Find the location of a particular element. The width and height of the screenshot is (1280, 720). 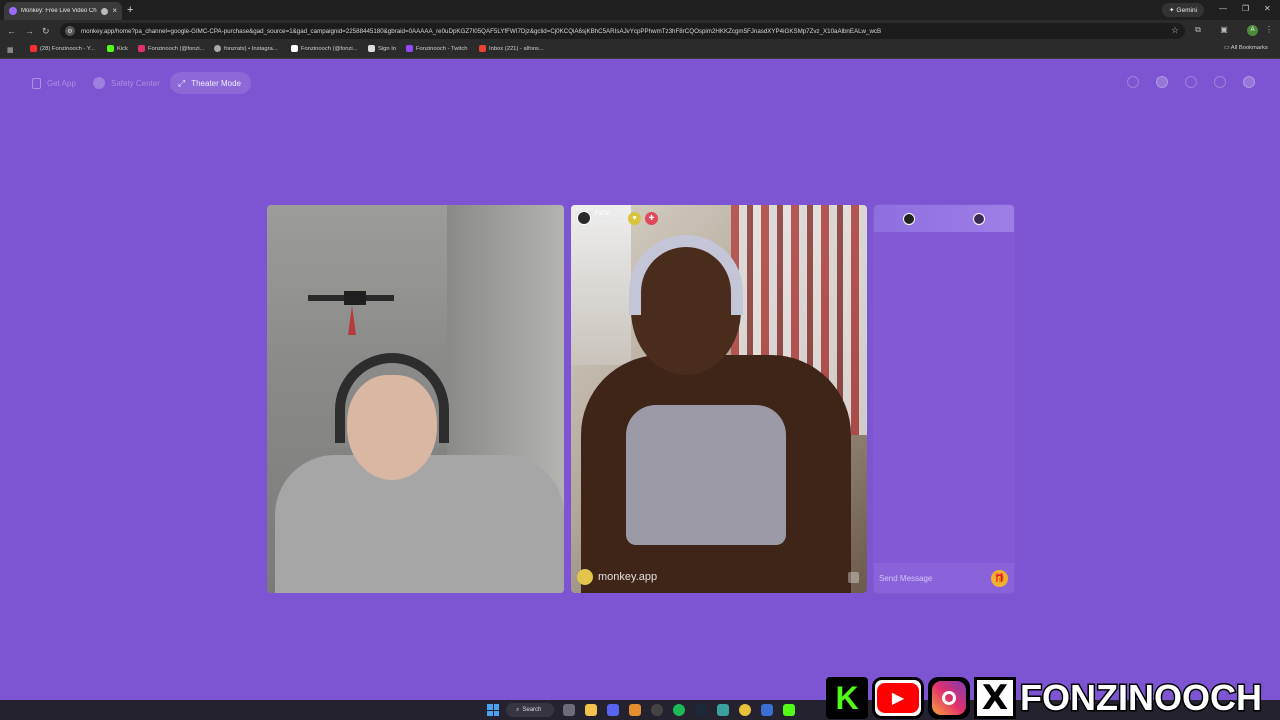

get-app-button: Get App is located at coordinates (54, 83).